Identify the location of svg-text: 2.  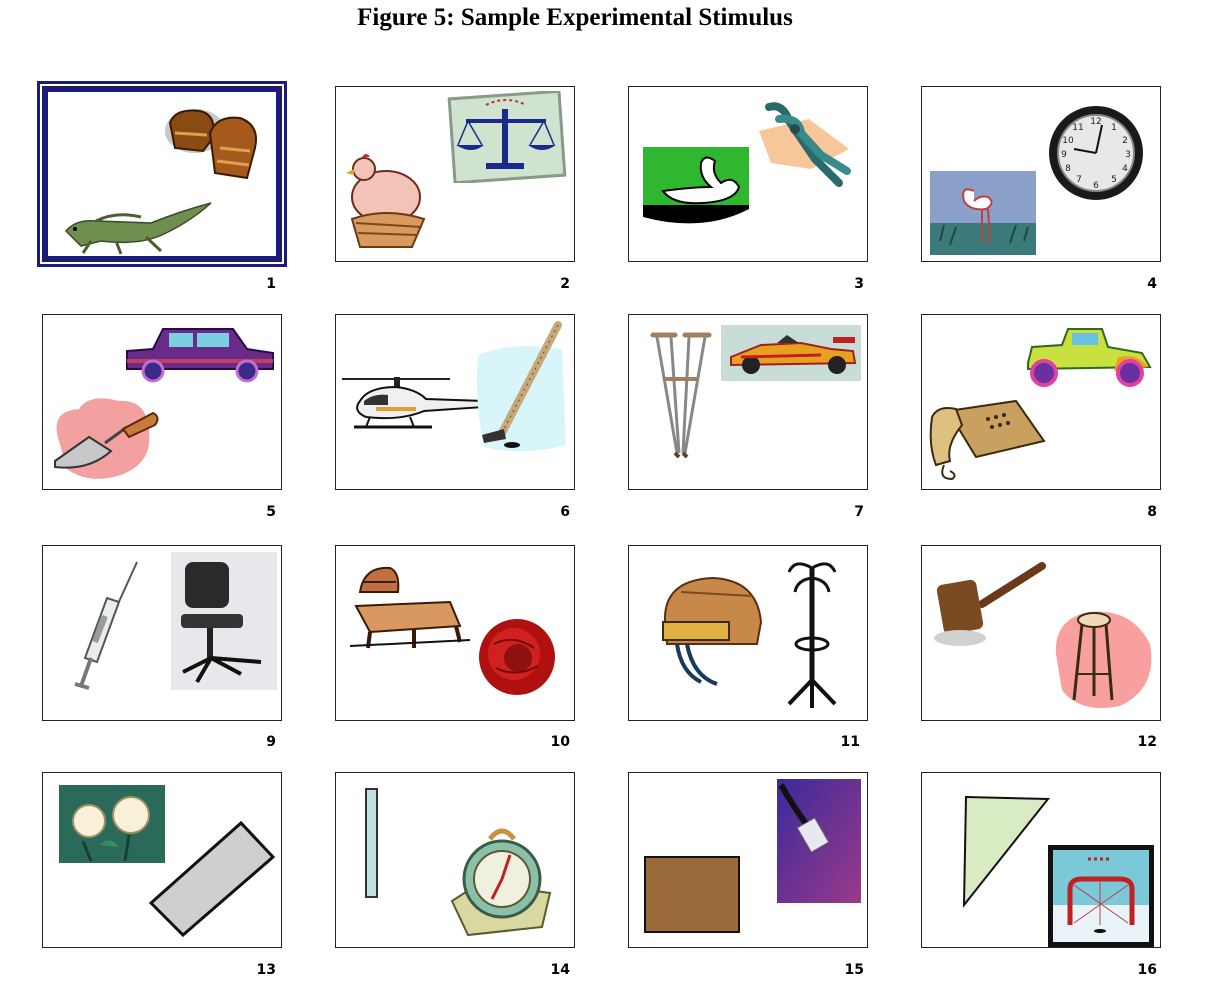
(1125, 141).